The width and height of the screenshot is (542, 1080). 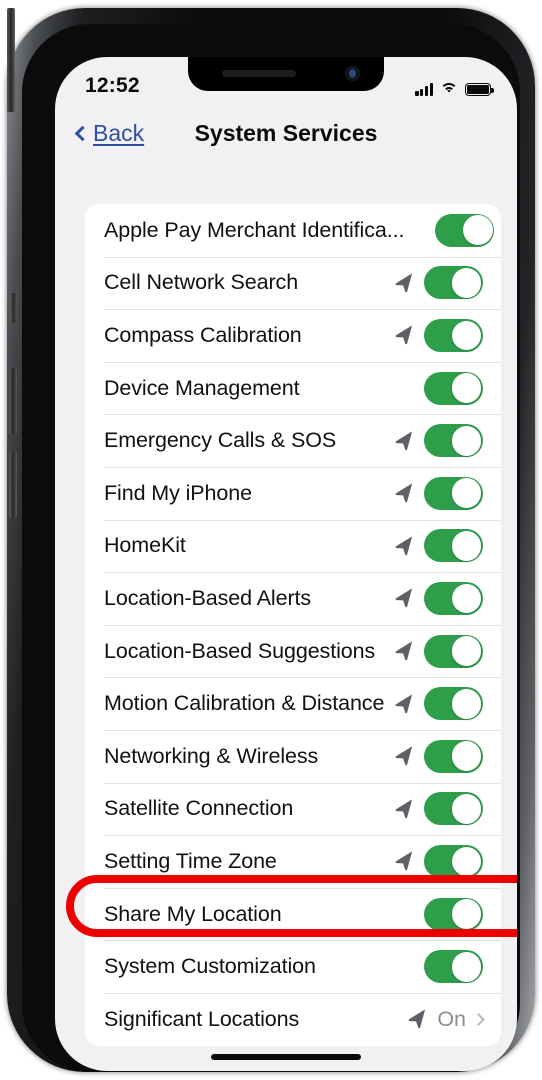 What do you see at coordinates (451, 1018) in the screenshot?
I see `list-item-value: On` at bounding box center [451, 1018].